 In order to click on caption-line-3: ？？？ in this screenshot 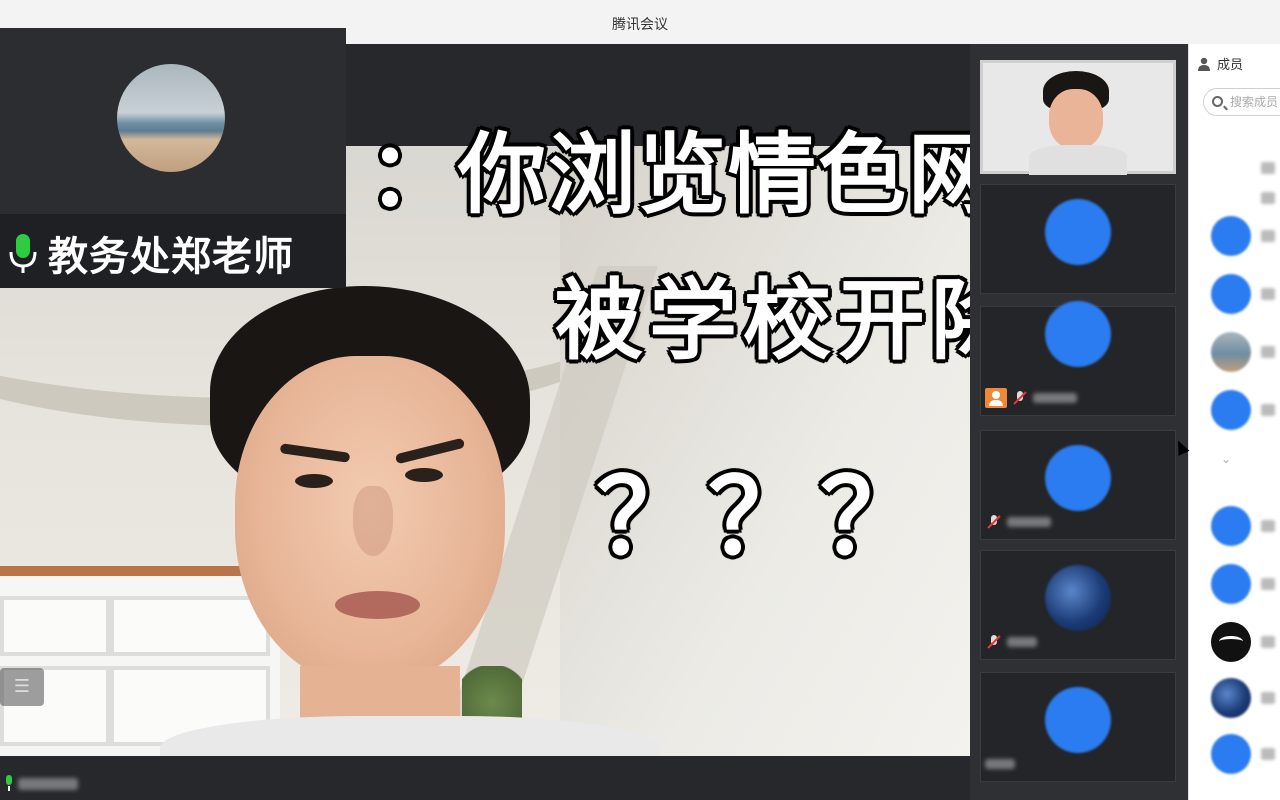, I will do `click(764, 517)`.